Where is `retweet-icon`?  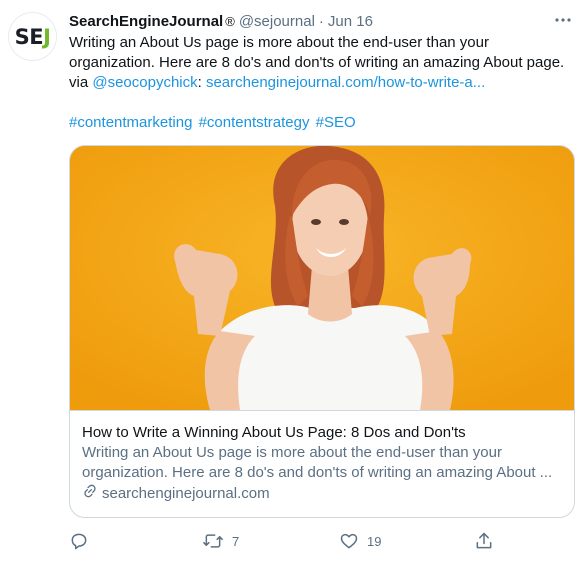 retweet-icon is located at coordinates (213, 541).